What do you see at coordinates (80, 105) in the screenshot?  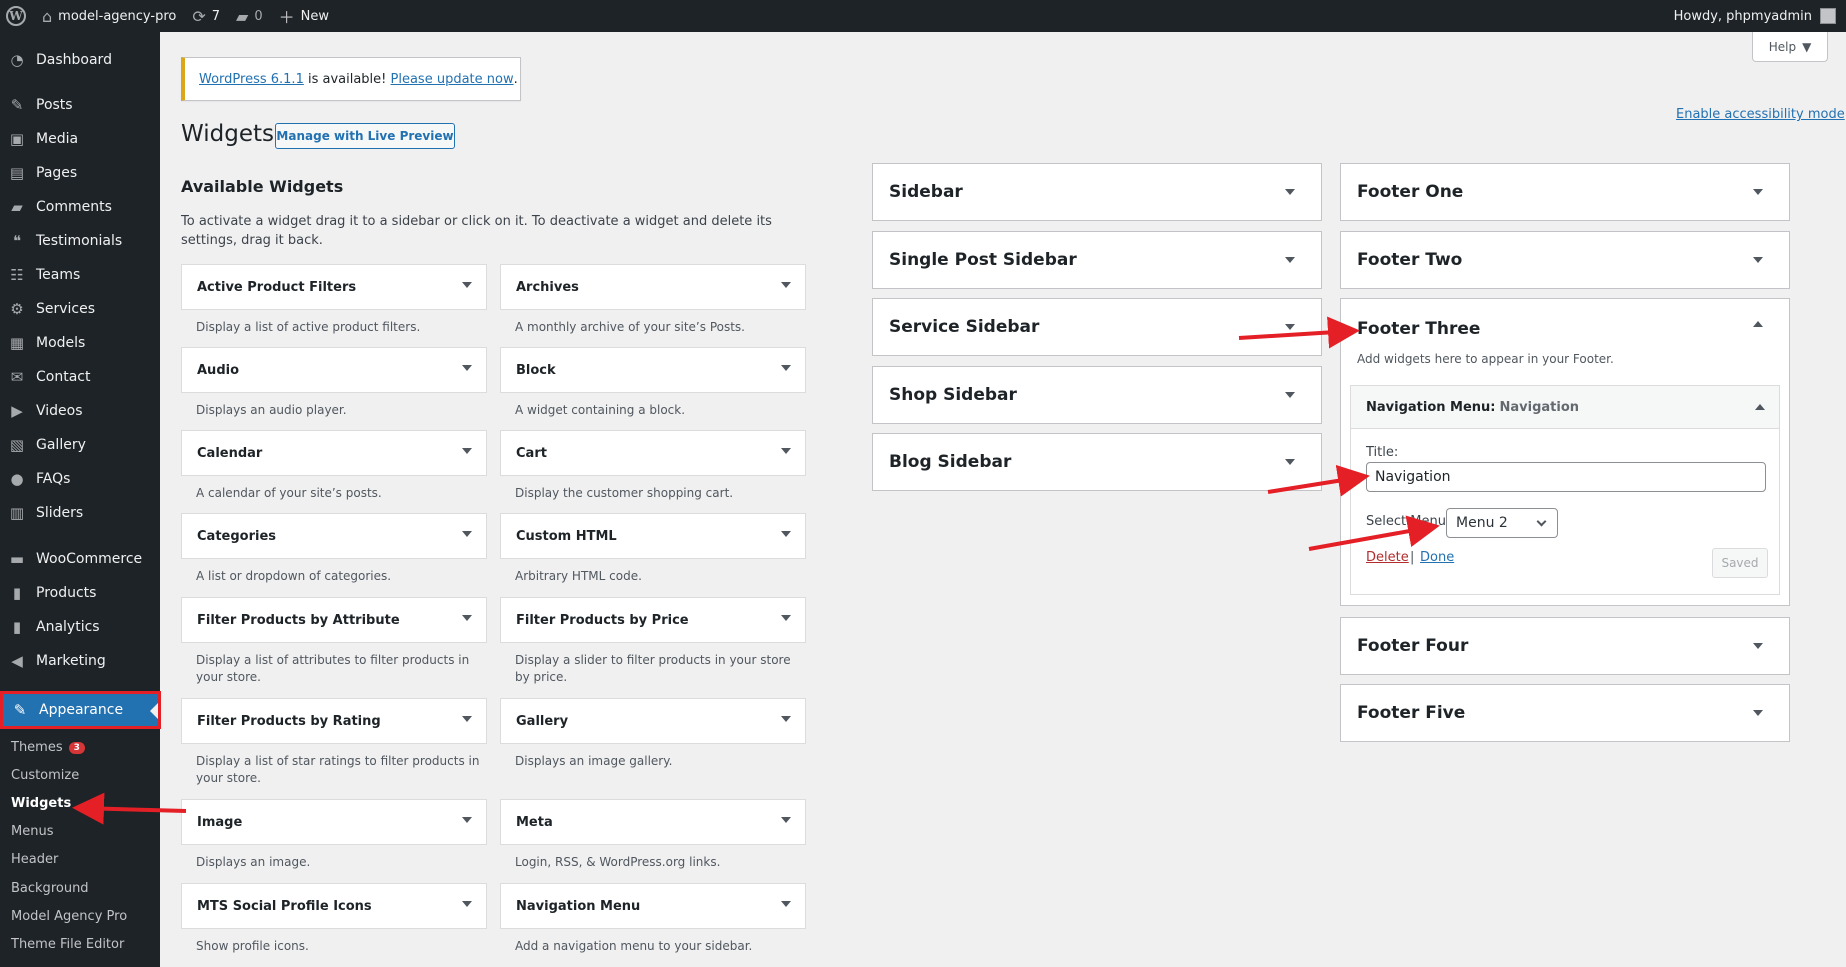 I see `sidebar-item-posts: ✎ Posts` at bounding box center [80, 105].